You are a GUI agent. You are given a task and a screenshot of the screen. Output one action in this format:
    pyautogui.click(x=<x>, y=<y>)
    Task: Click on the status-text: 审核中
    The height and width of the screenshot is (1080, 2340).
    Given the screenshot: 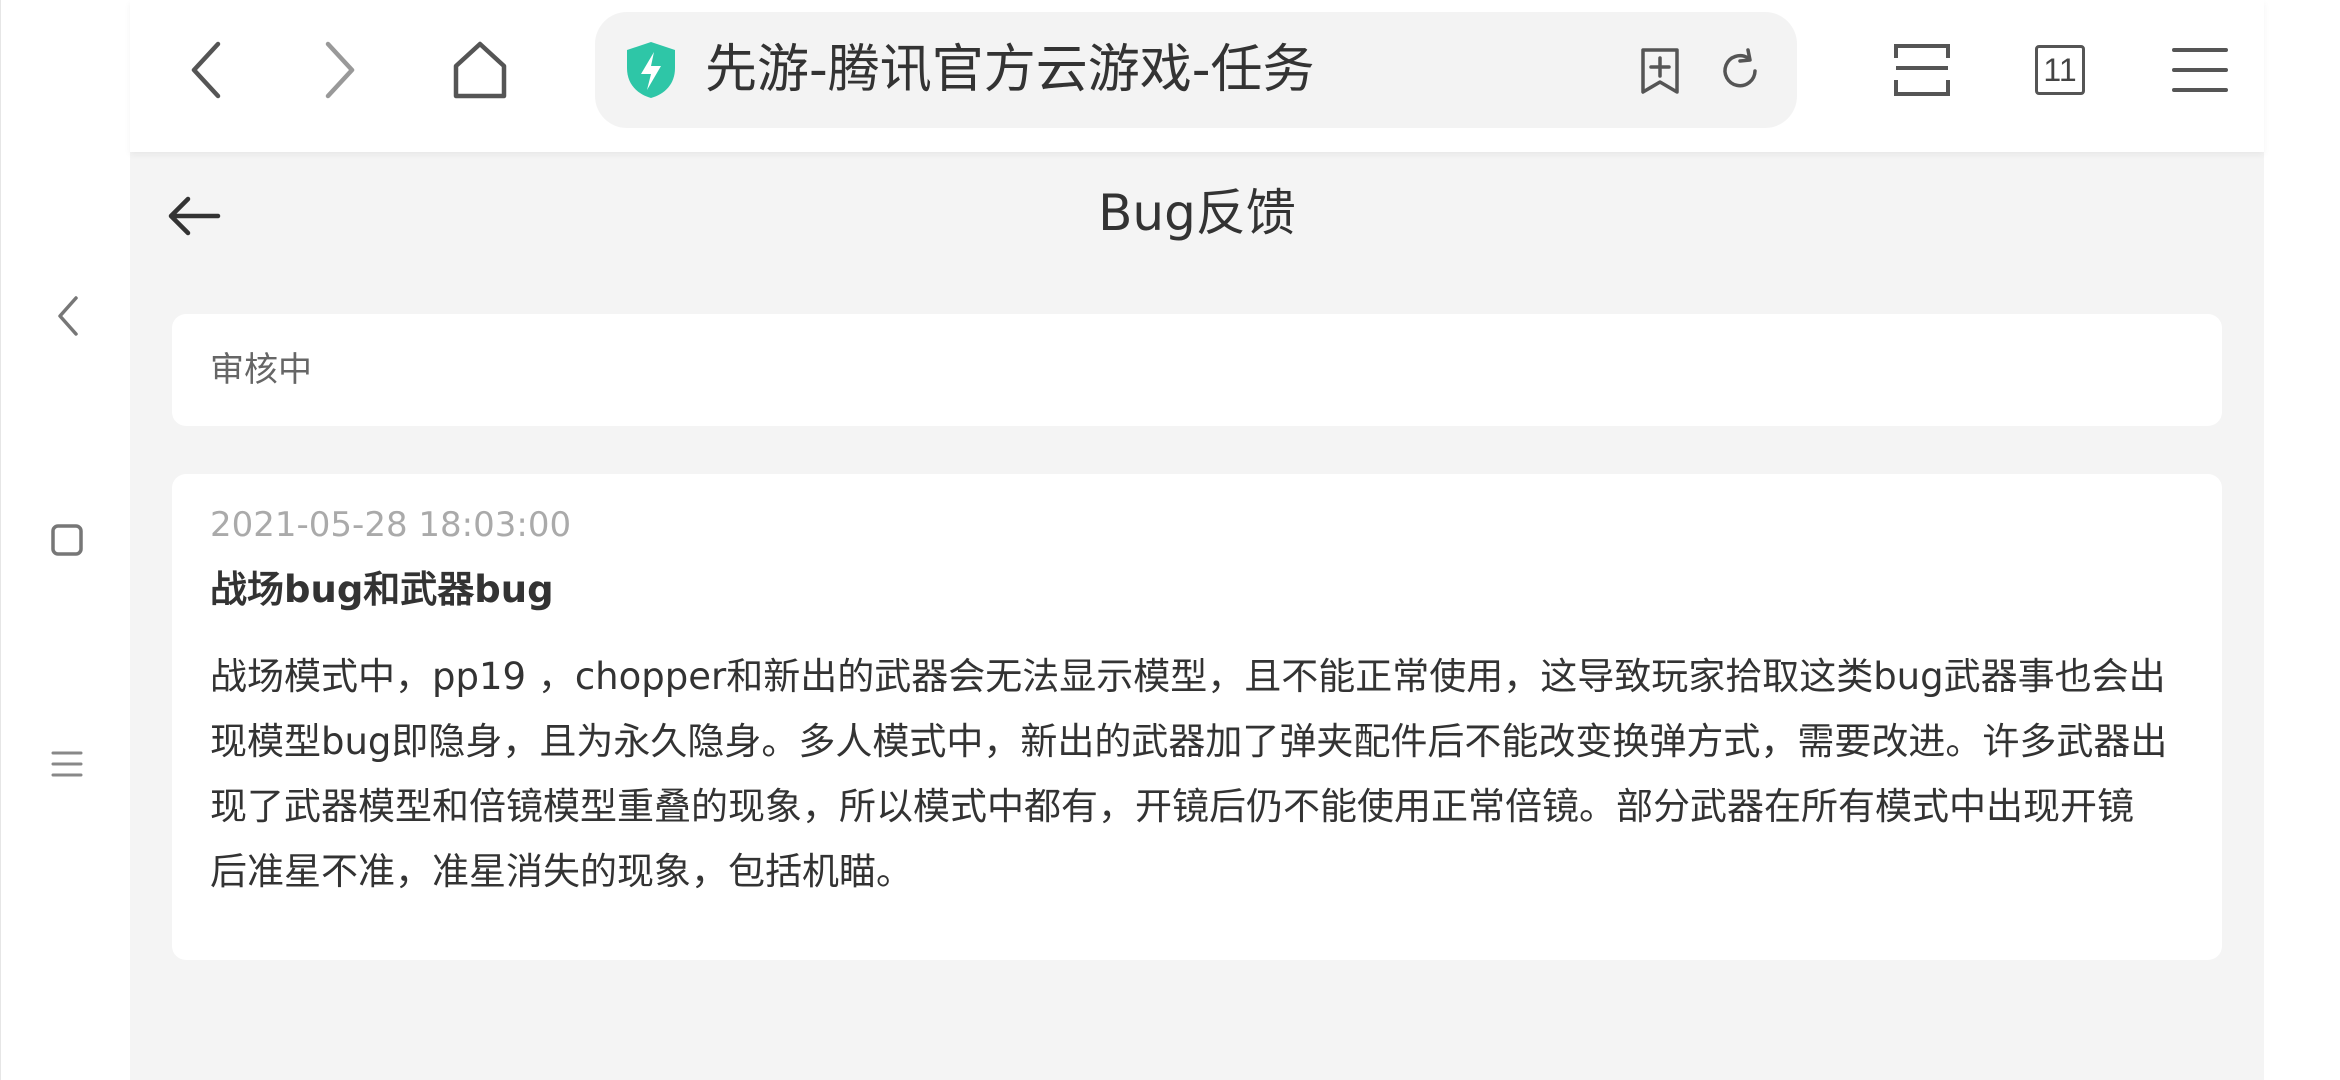 What is the action you would take?
    pyautogui.click(x=261, y=370)
    